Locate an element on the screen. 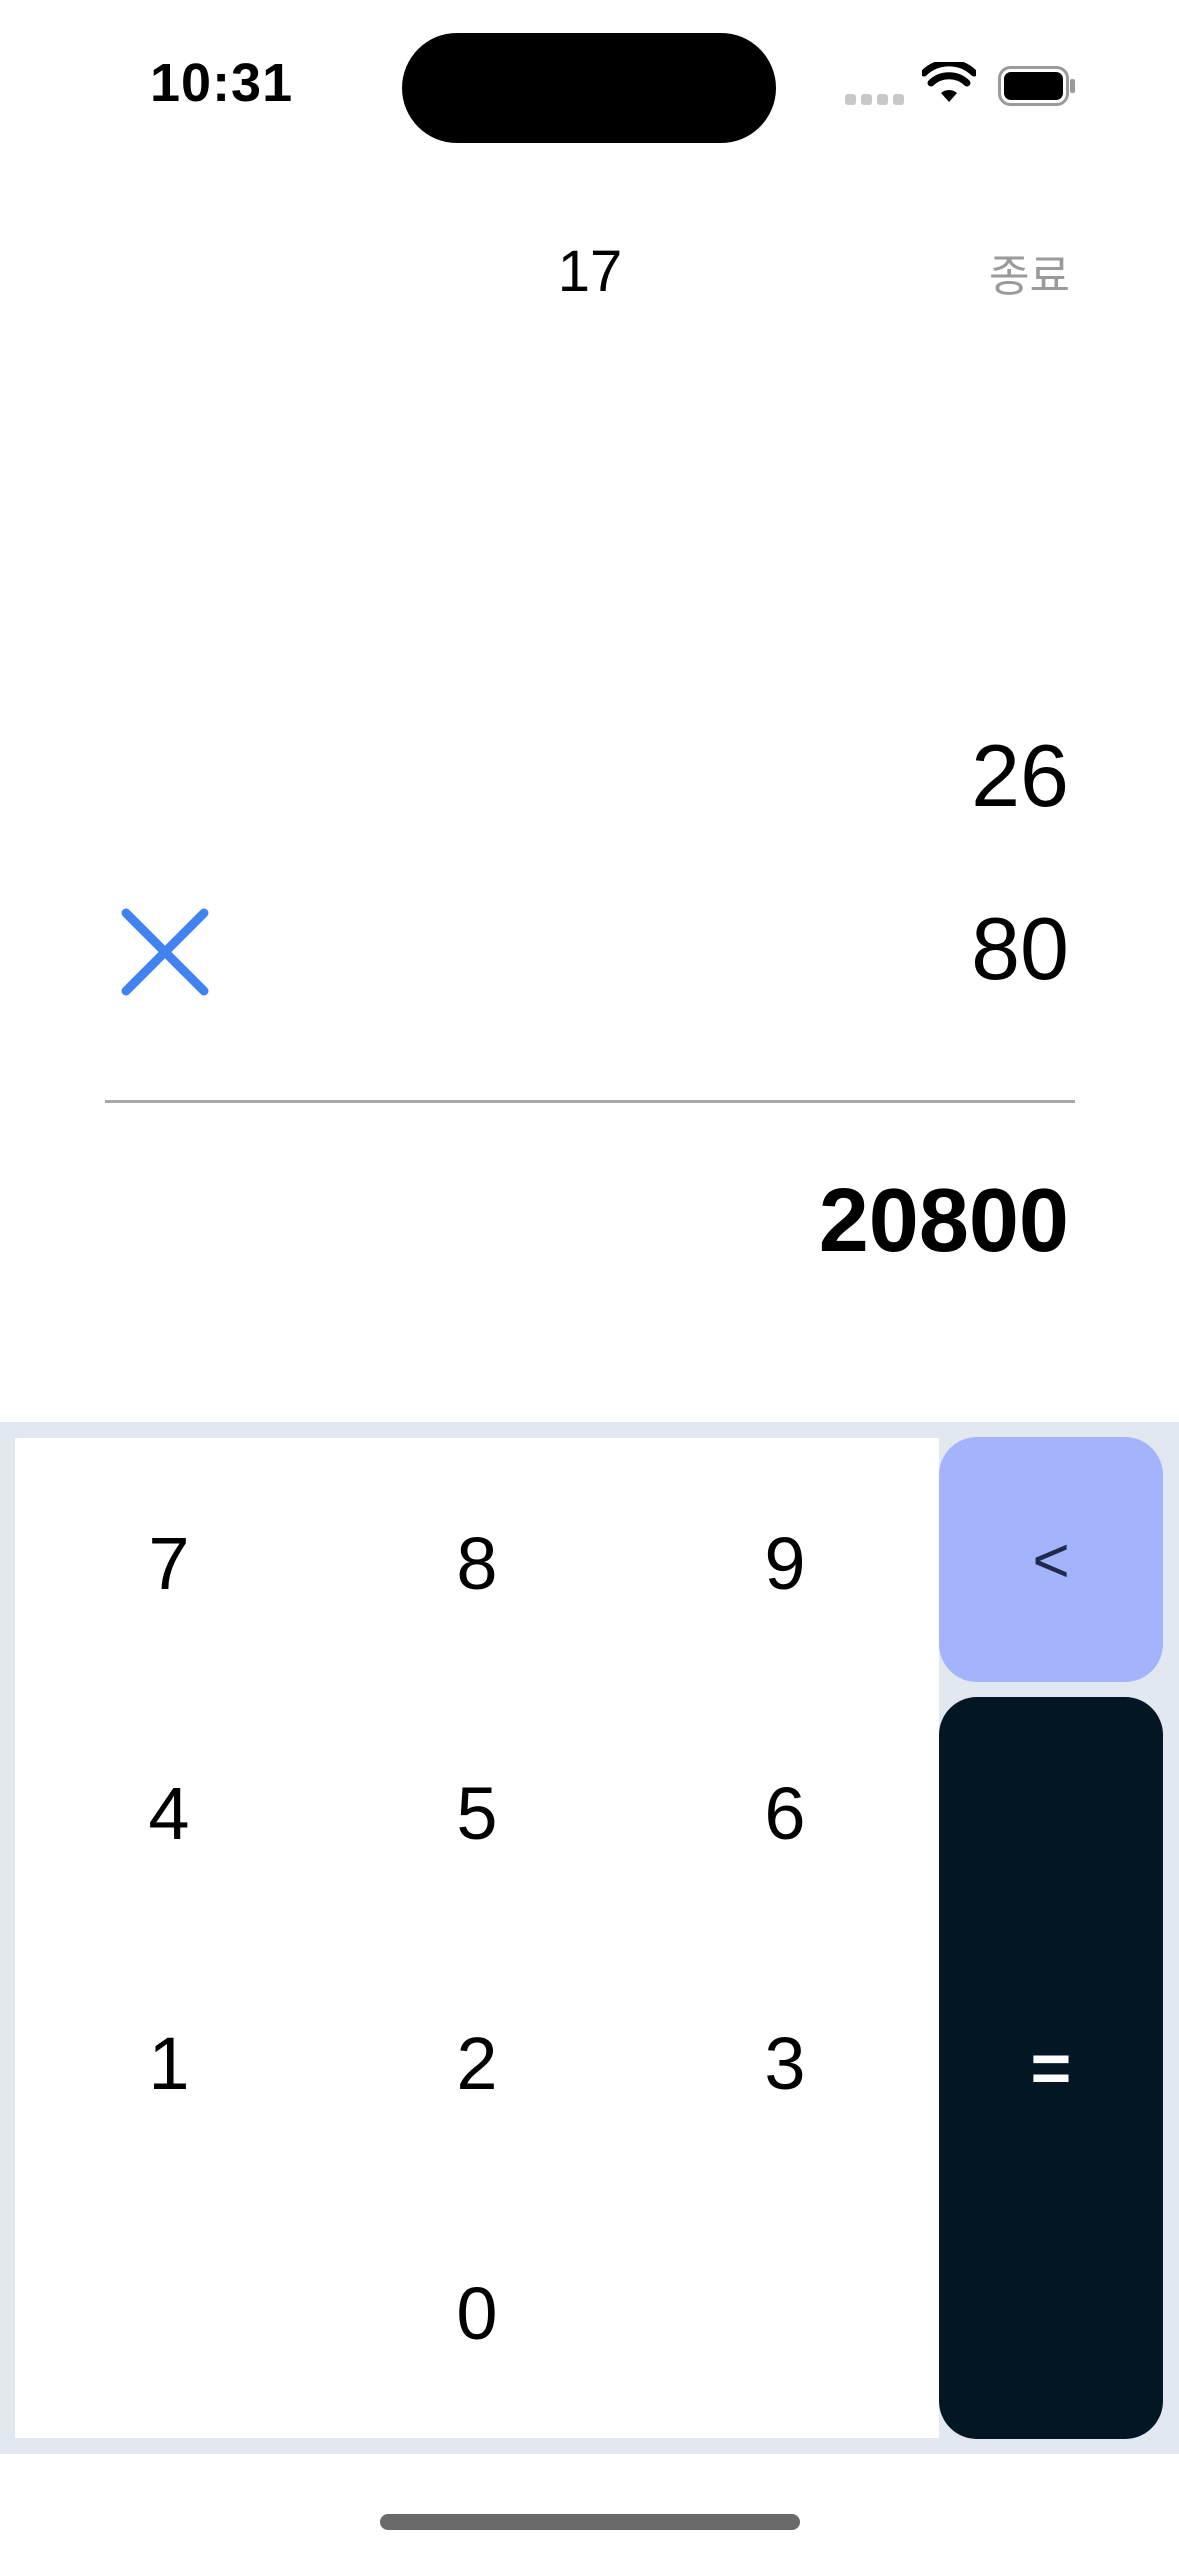 This screenshot has height=2556, width=1179. status-bar: 10:31 is located at coordinates (589, 90).